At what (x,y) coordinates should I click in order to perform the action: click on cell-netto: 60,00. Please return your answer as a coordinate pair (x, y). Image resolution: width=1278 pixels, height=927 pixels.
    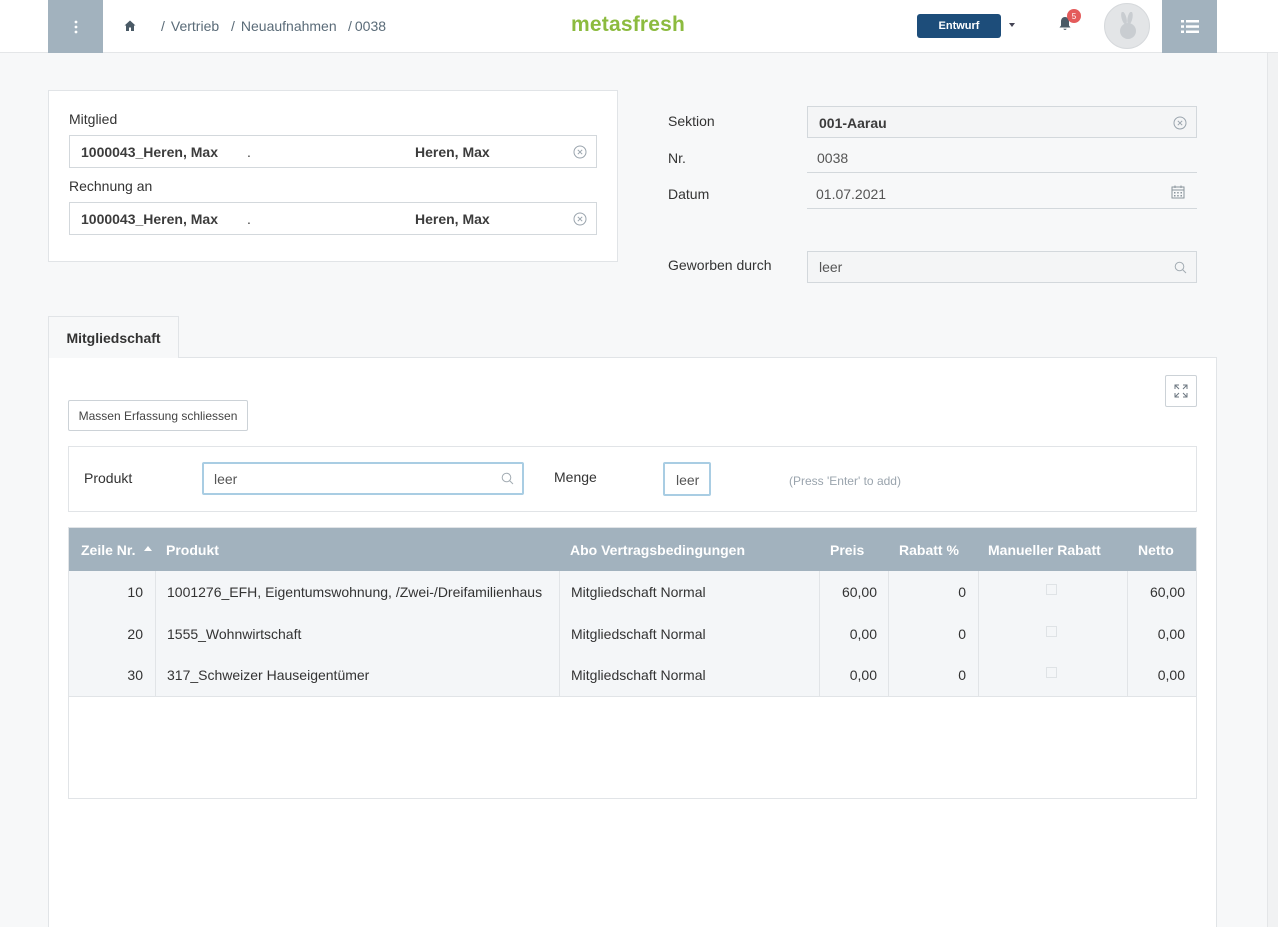
    Looking at the image, I should click on (1167, 592).